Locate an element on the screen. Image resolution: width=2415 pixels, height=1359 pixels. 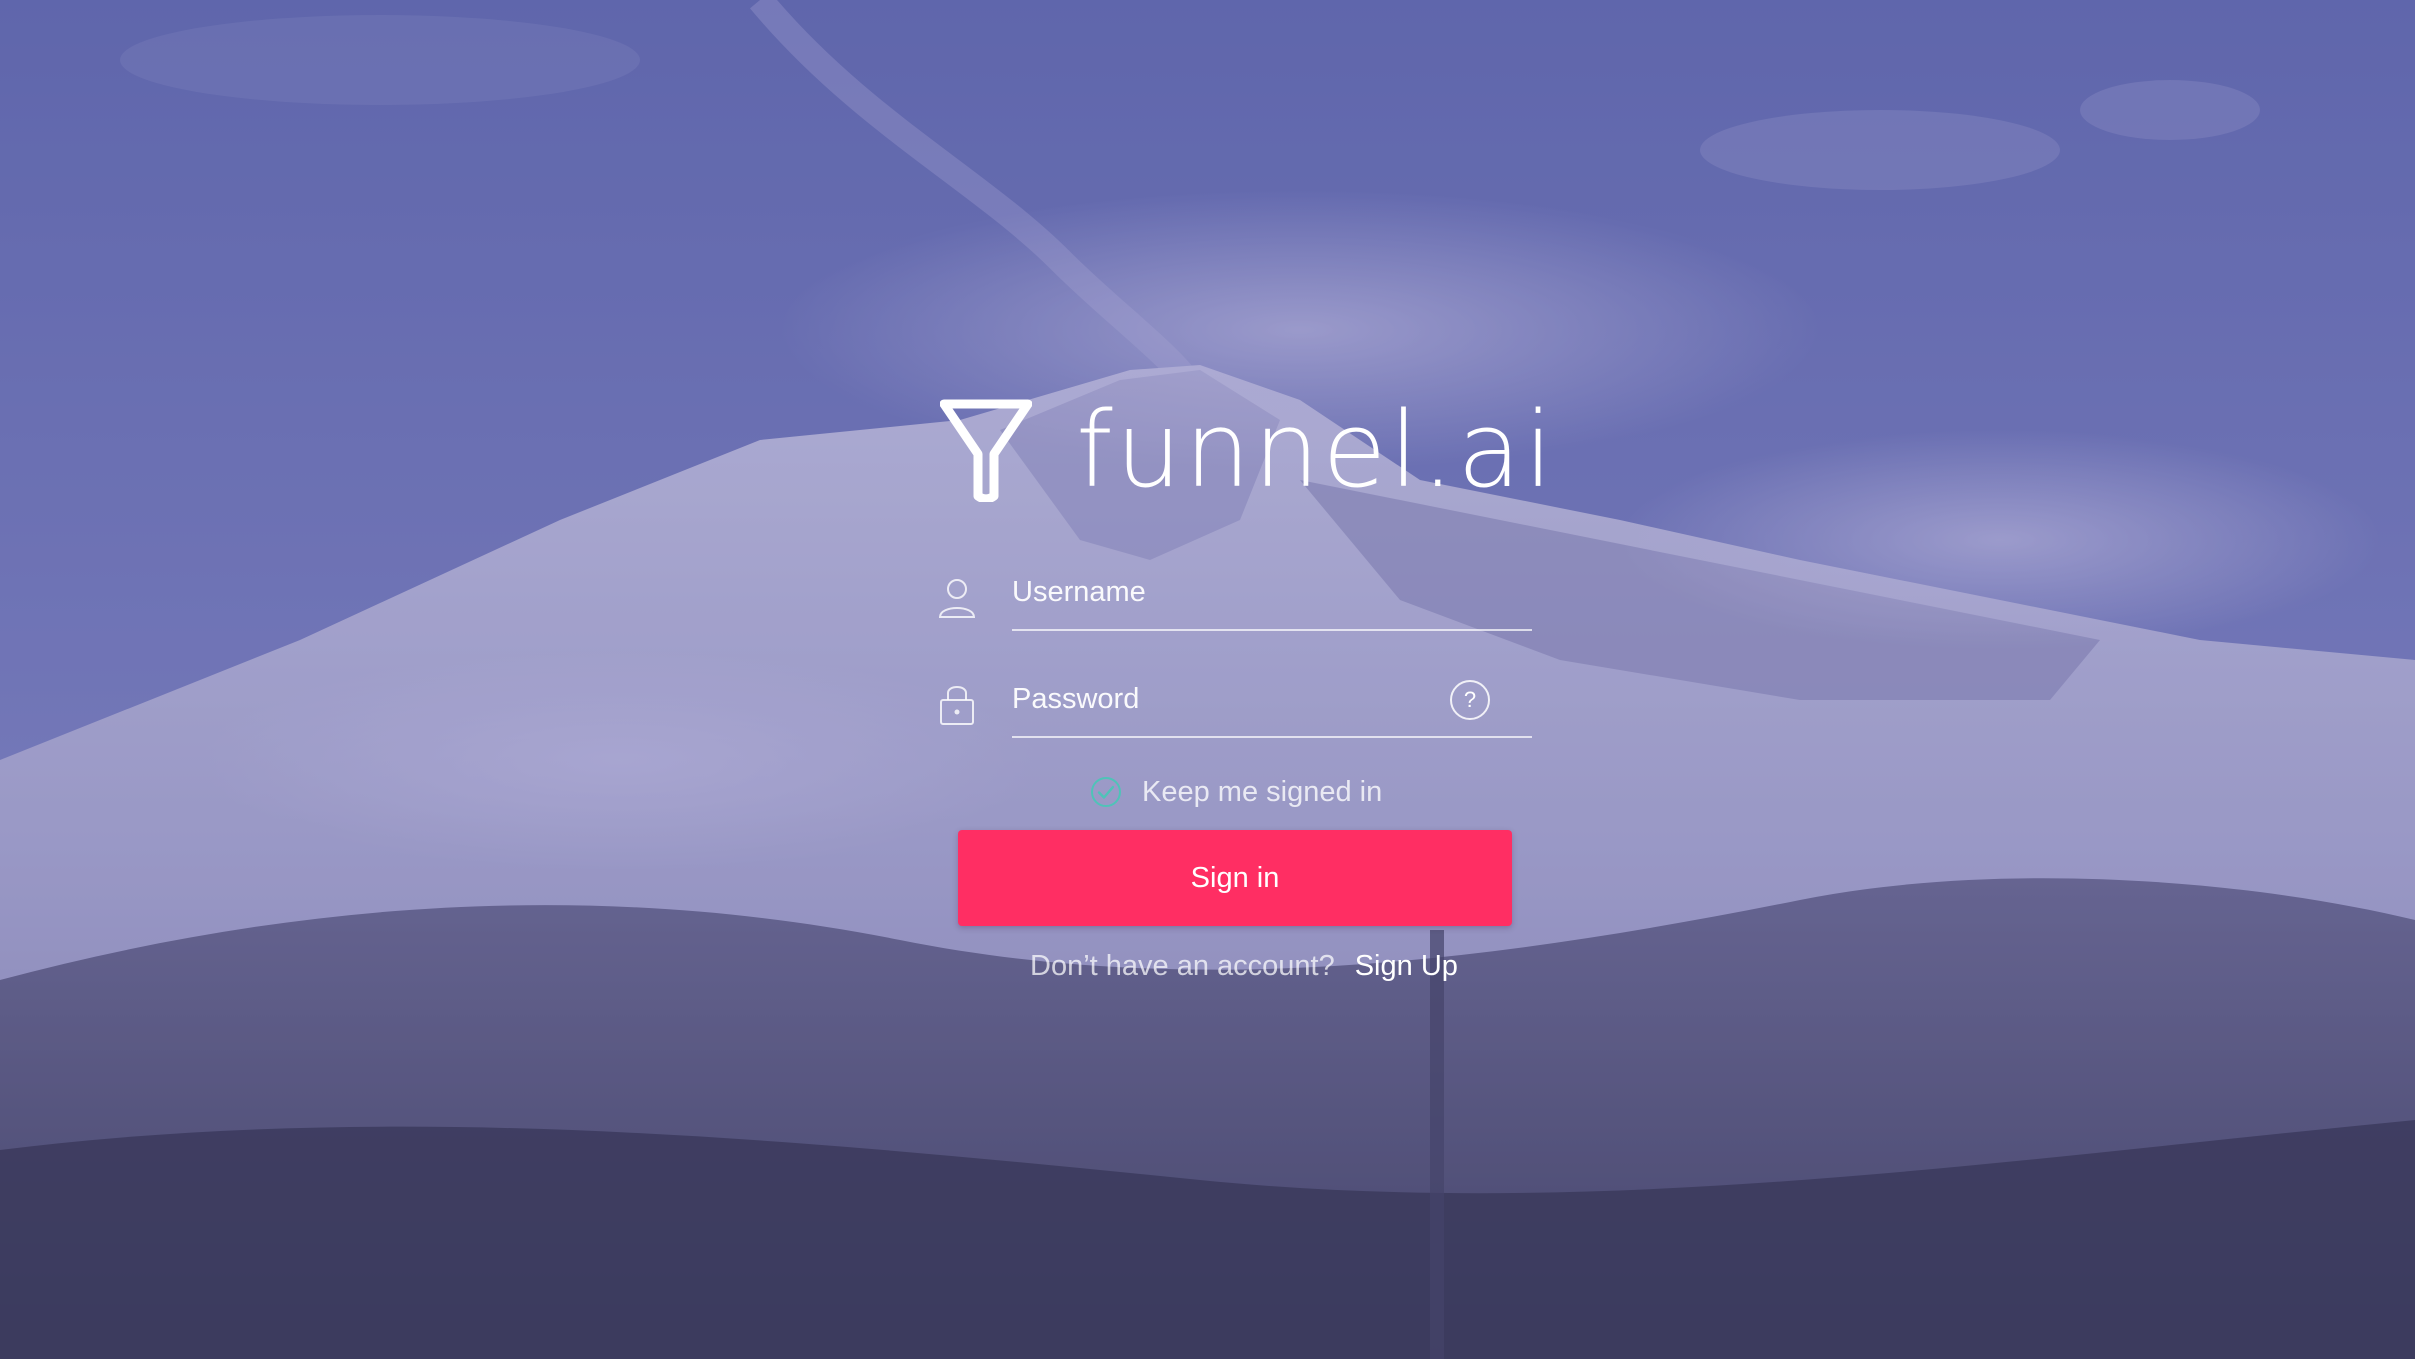
password-help-icon: ? is located at coordinates (1470, 700).